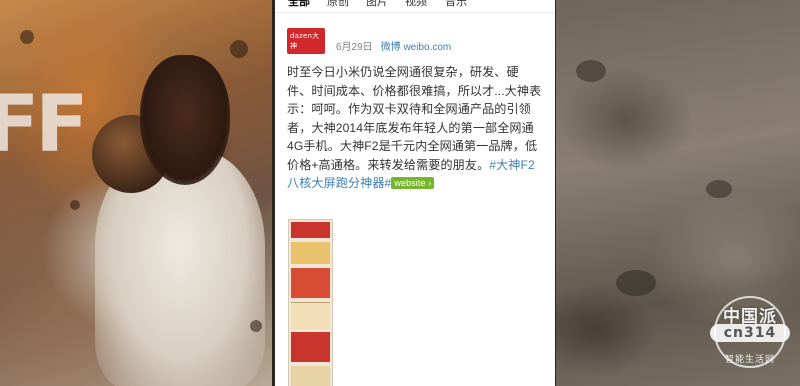 The width and height of the screenshot is (800, 386). Describe the element at coordinates (354, 47) in the screenshot. I see `post-date: 6月29日` at that location.